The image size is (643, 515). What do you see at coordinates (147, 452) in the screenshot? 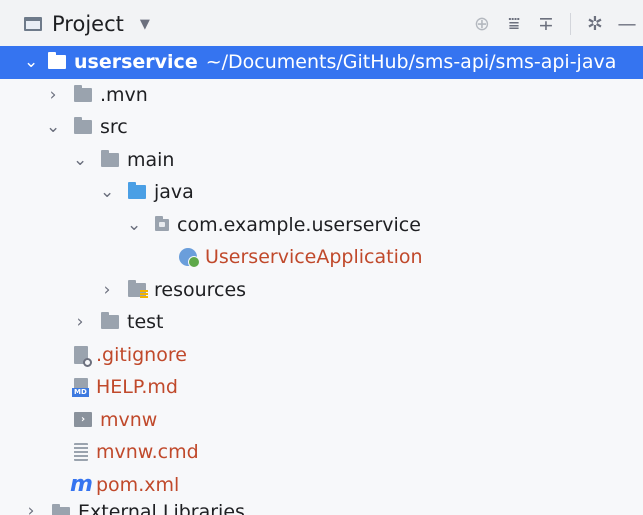
I see `tree-node-label: mvnw.cmd` at bounding box center [147, 452].